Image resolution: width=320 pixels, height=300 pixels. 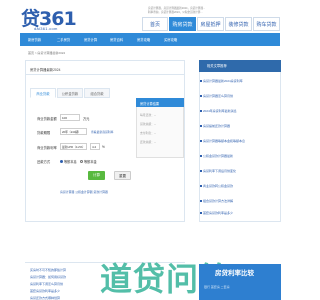 I want to click on sidebar-article-link: 房贷利率下调后月供变化, so click(x=219, y=171).